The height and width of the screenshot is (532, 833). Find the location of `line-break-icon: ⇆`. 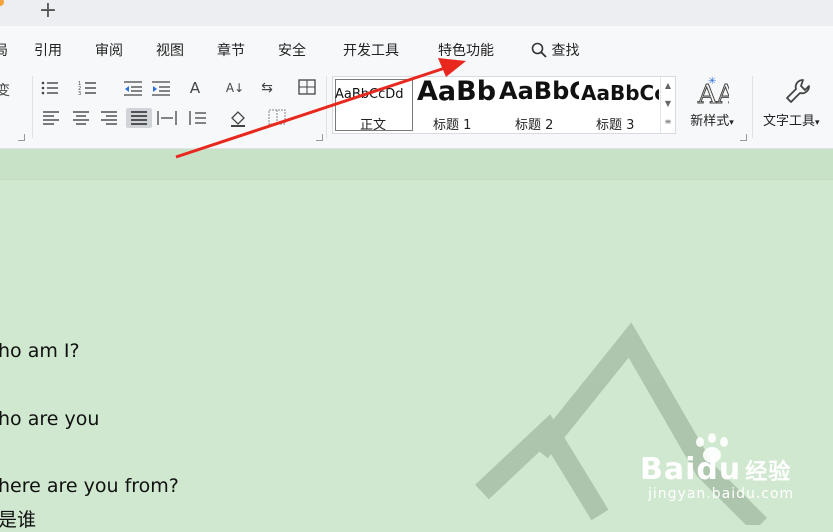

line-break-icon: ⇆ is located at coordinates (267, 88).